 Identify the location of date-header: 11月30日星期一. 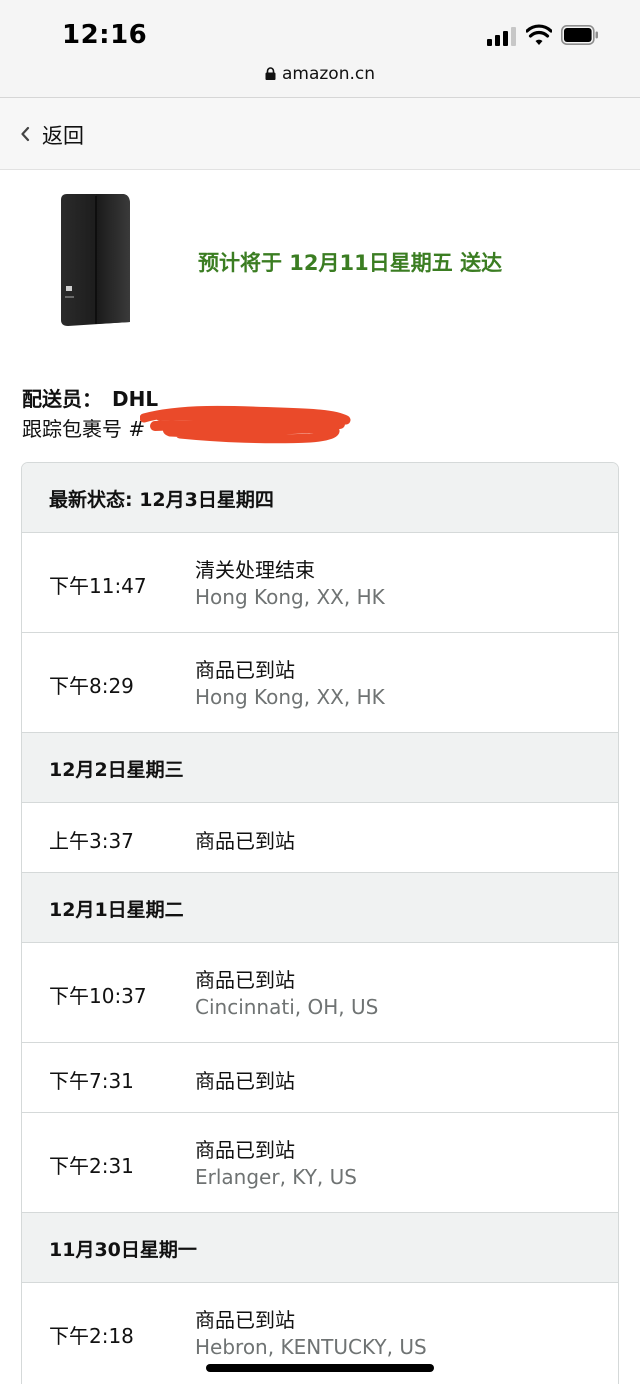
(320, 1248).